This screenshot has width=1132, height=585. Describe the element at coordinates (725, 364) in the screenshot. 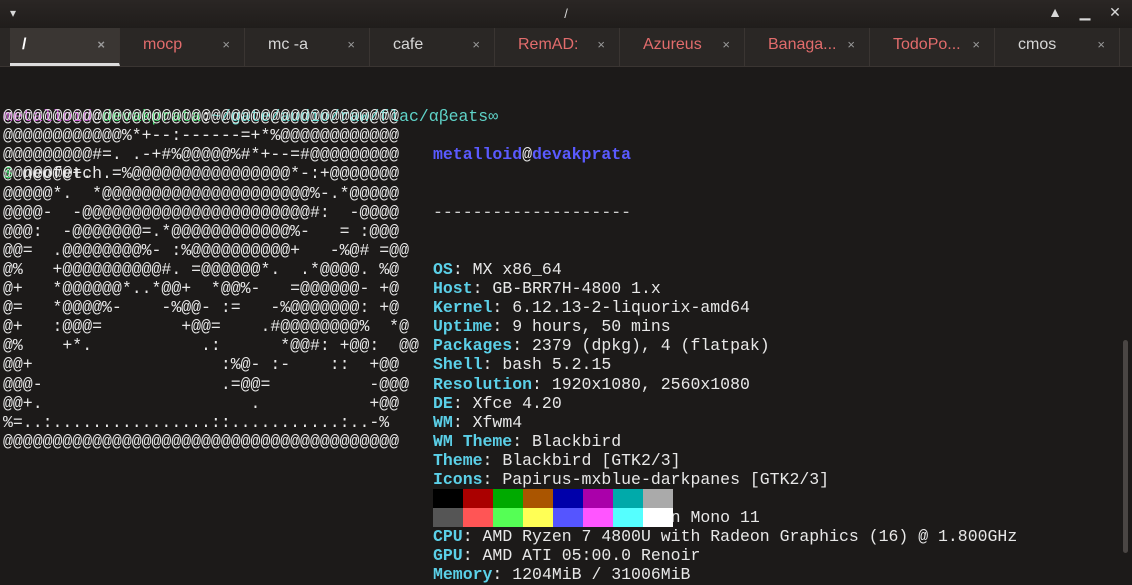

I see `info-row: Shell: bash 5.2.15` at that location.